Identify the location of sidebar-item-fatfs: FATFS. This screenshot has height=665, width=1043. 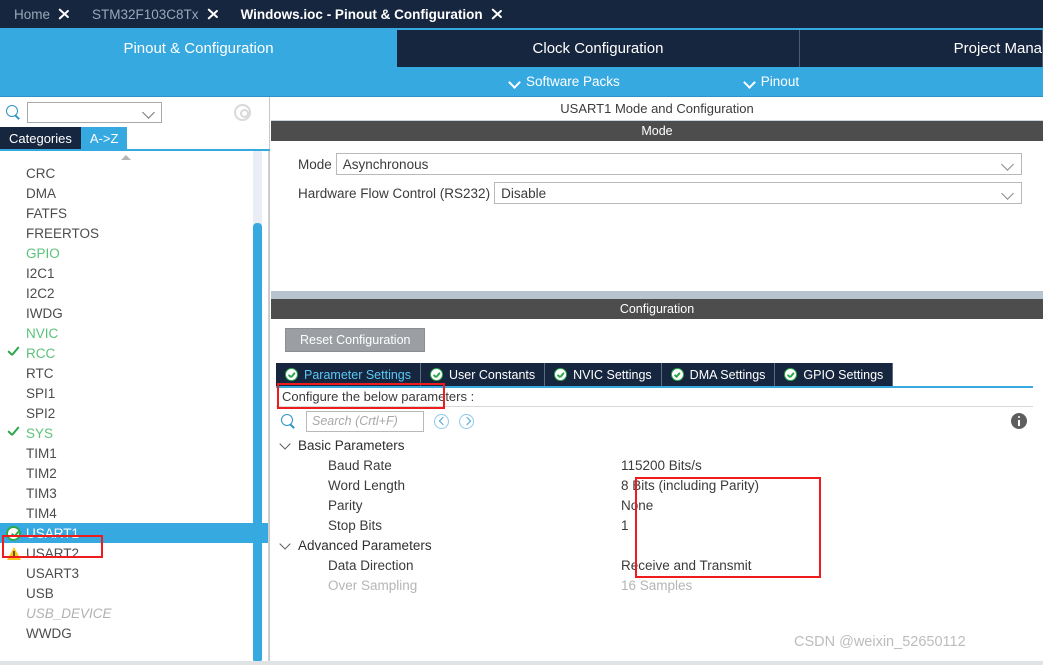
(134, 213).